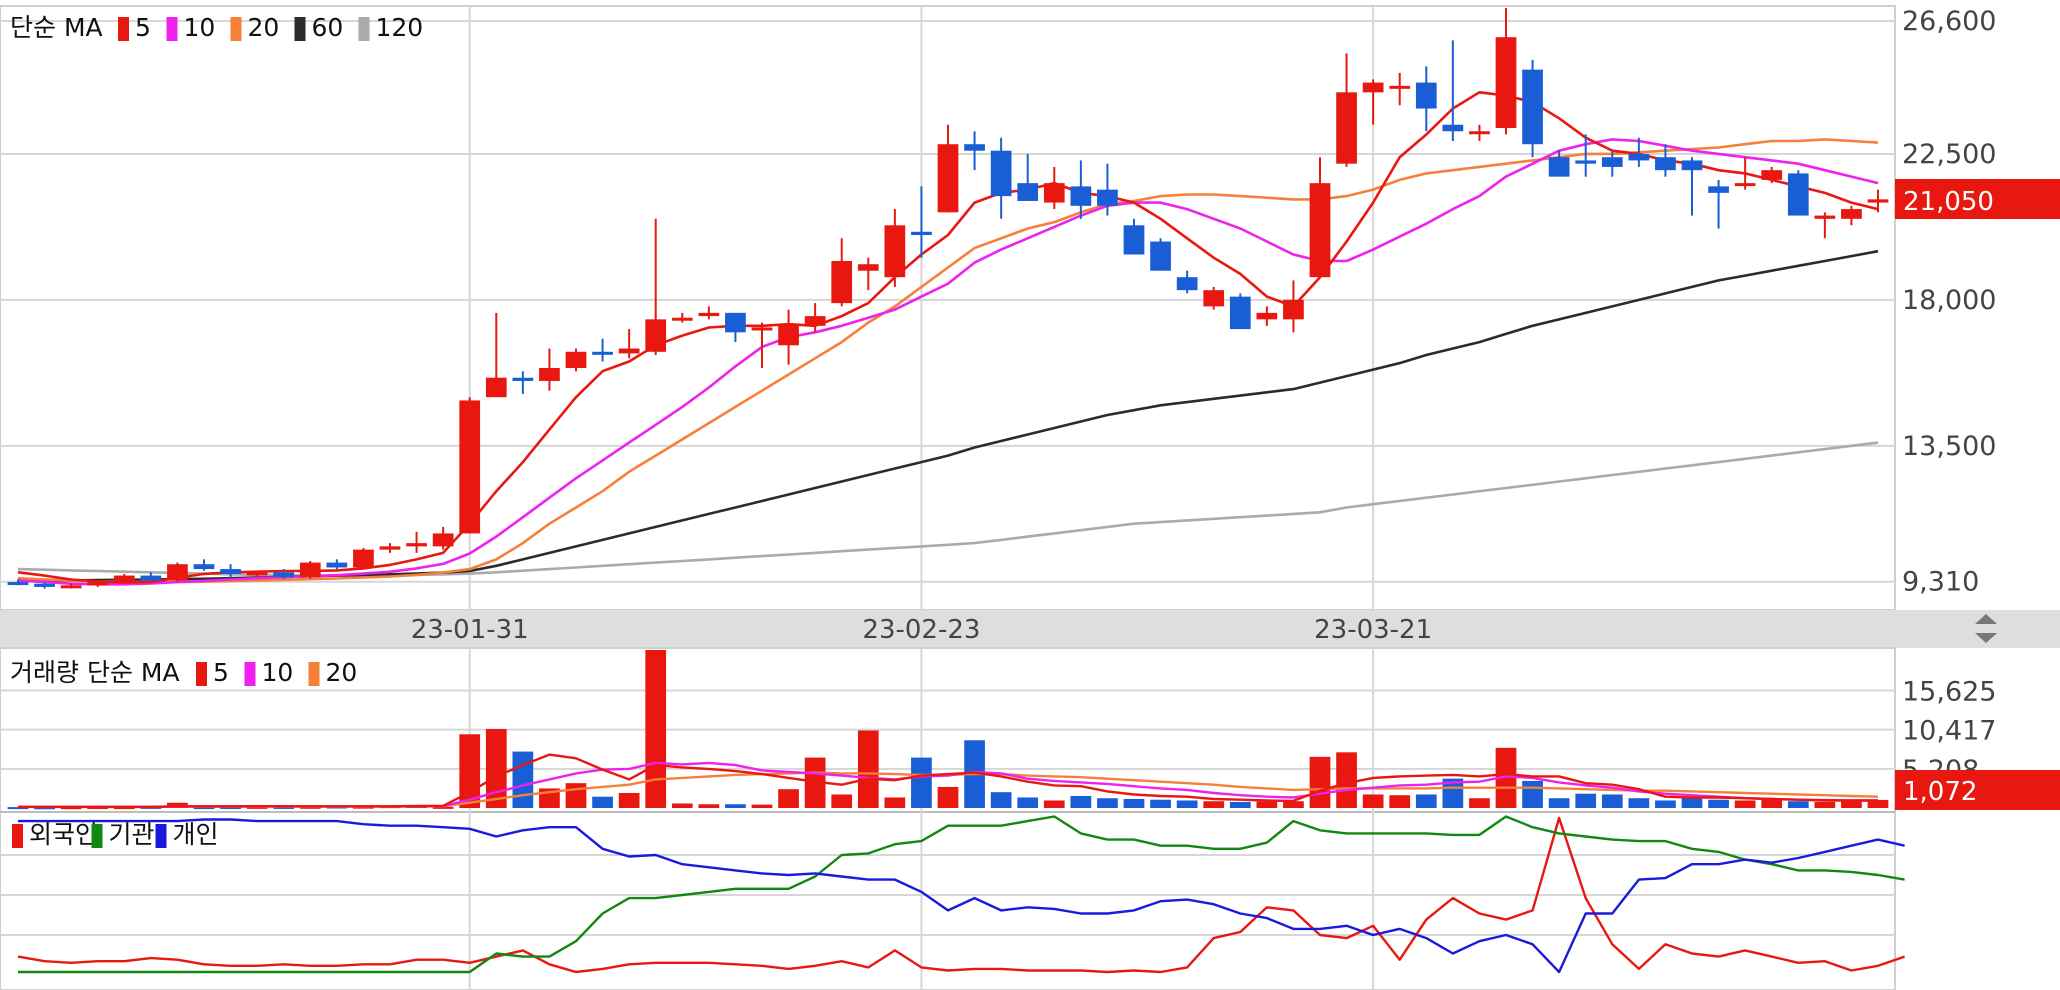  What do you see at coordinates (921, 630) in the screenshot?
I see `date-tick-label: 23-02-23` at bounding box center [921, 630].